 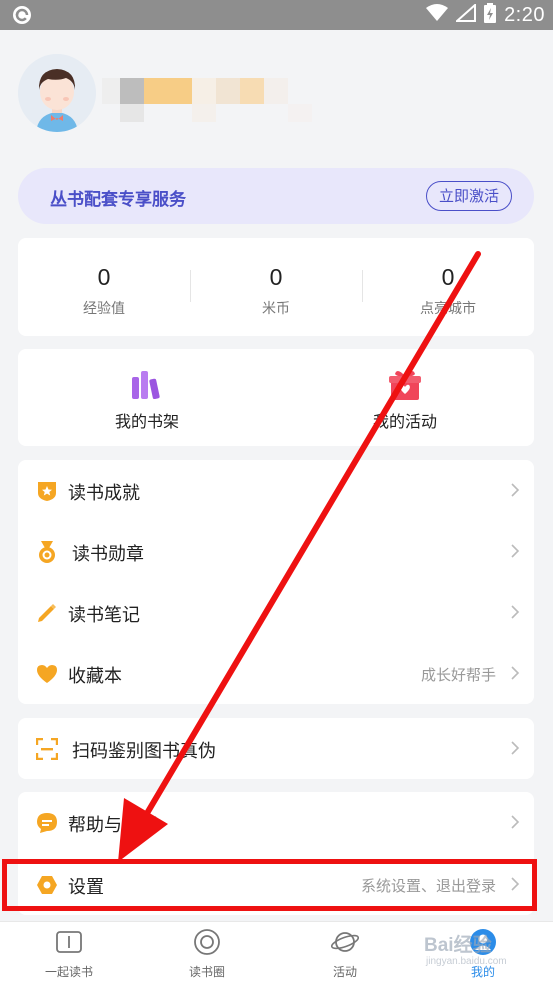 I want to click on status-bar: 2:20, so click(x=276, y=15).